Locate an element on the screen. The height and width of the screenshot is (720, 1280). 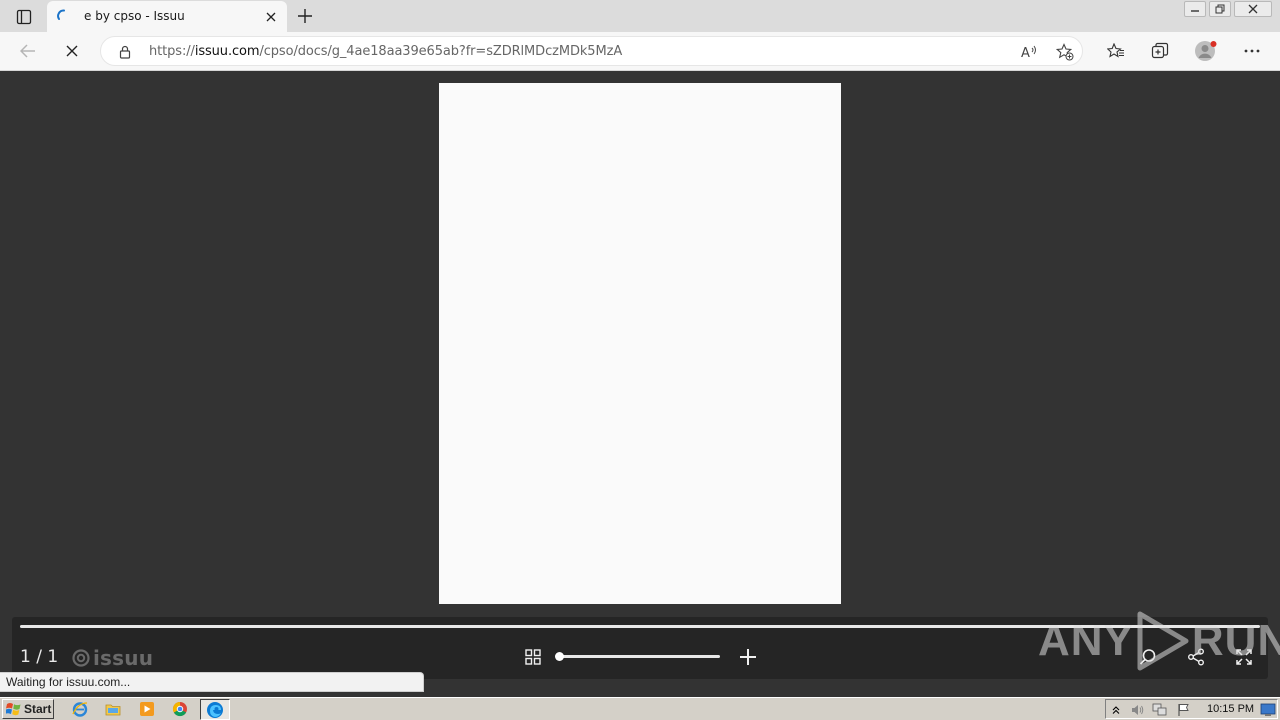
action-center-tray-button is located at coordinates (1184, 710).